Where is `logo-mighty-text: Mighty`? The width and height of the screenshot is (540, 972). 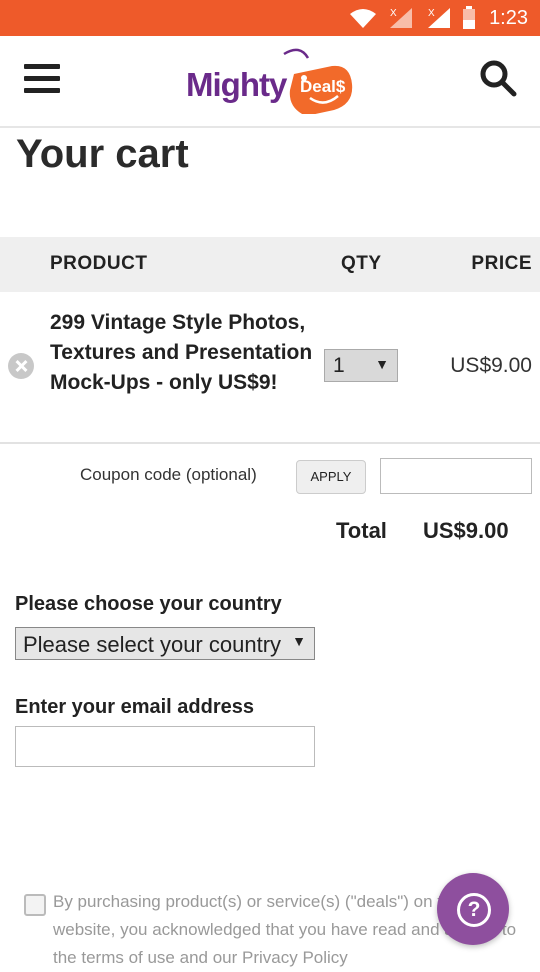
logo-mighty-text: Mighty is located at coordinates (236, 84).